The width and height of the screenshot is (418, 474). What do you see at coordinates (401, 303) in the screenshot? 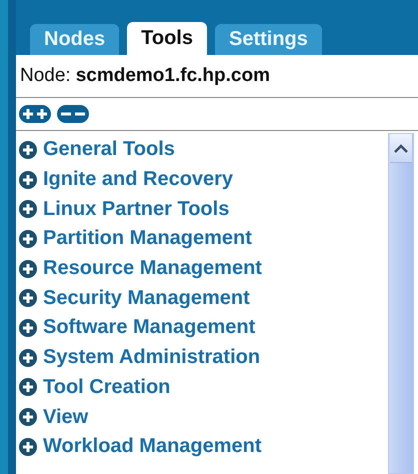
I see `scrollbar` at bounding box center [401, 303].